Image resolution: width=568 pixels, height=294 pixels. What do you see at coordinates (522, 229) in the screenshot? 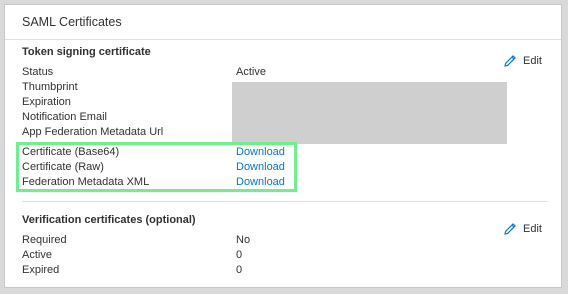
I see `verification-edit-button: Edit` at bounding box center [522, 229].